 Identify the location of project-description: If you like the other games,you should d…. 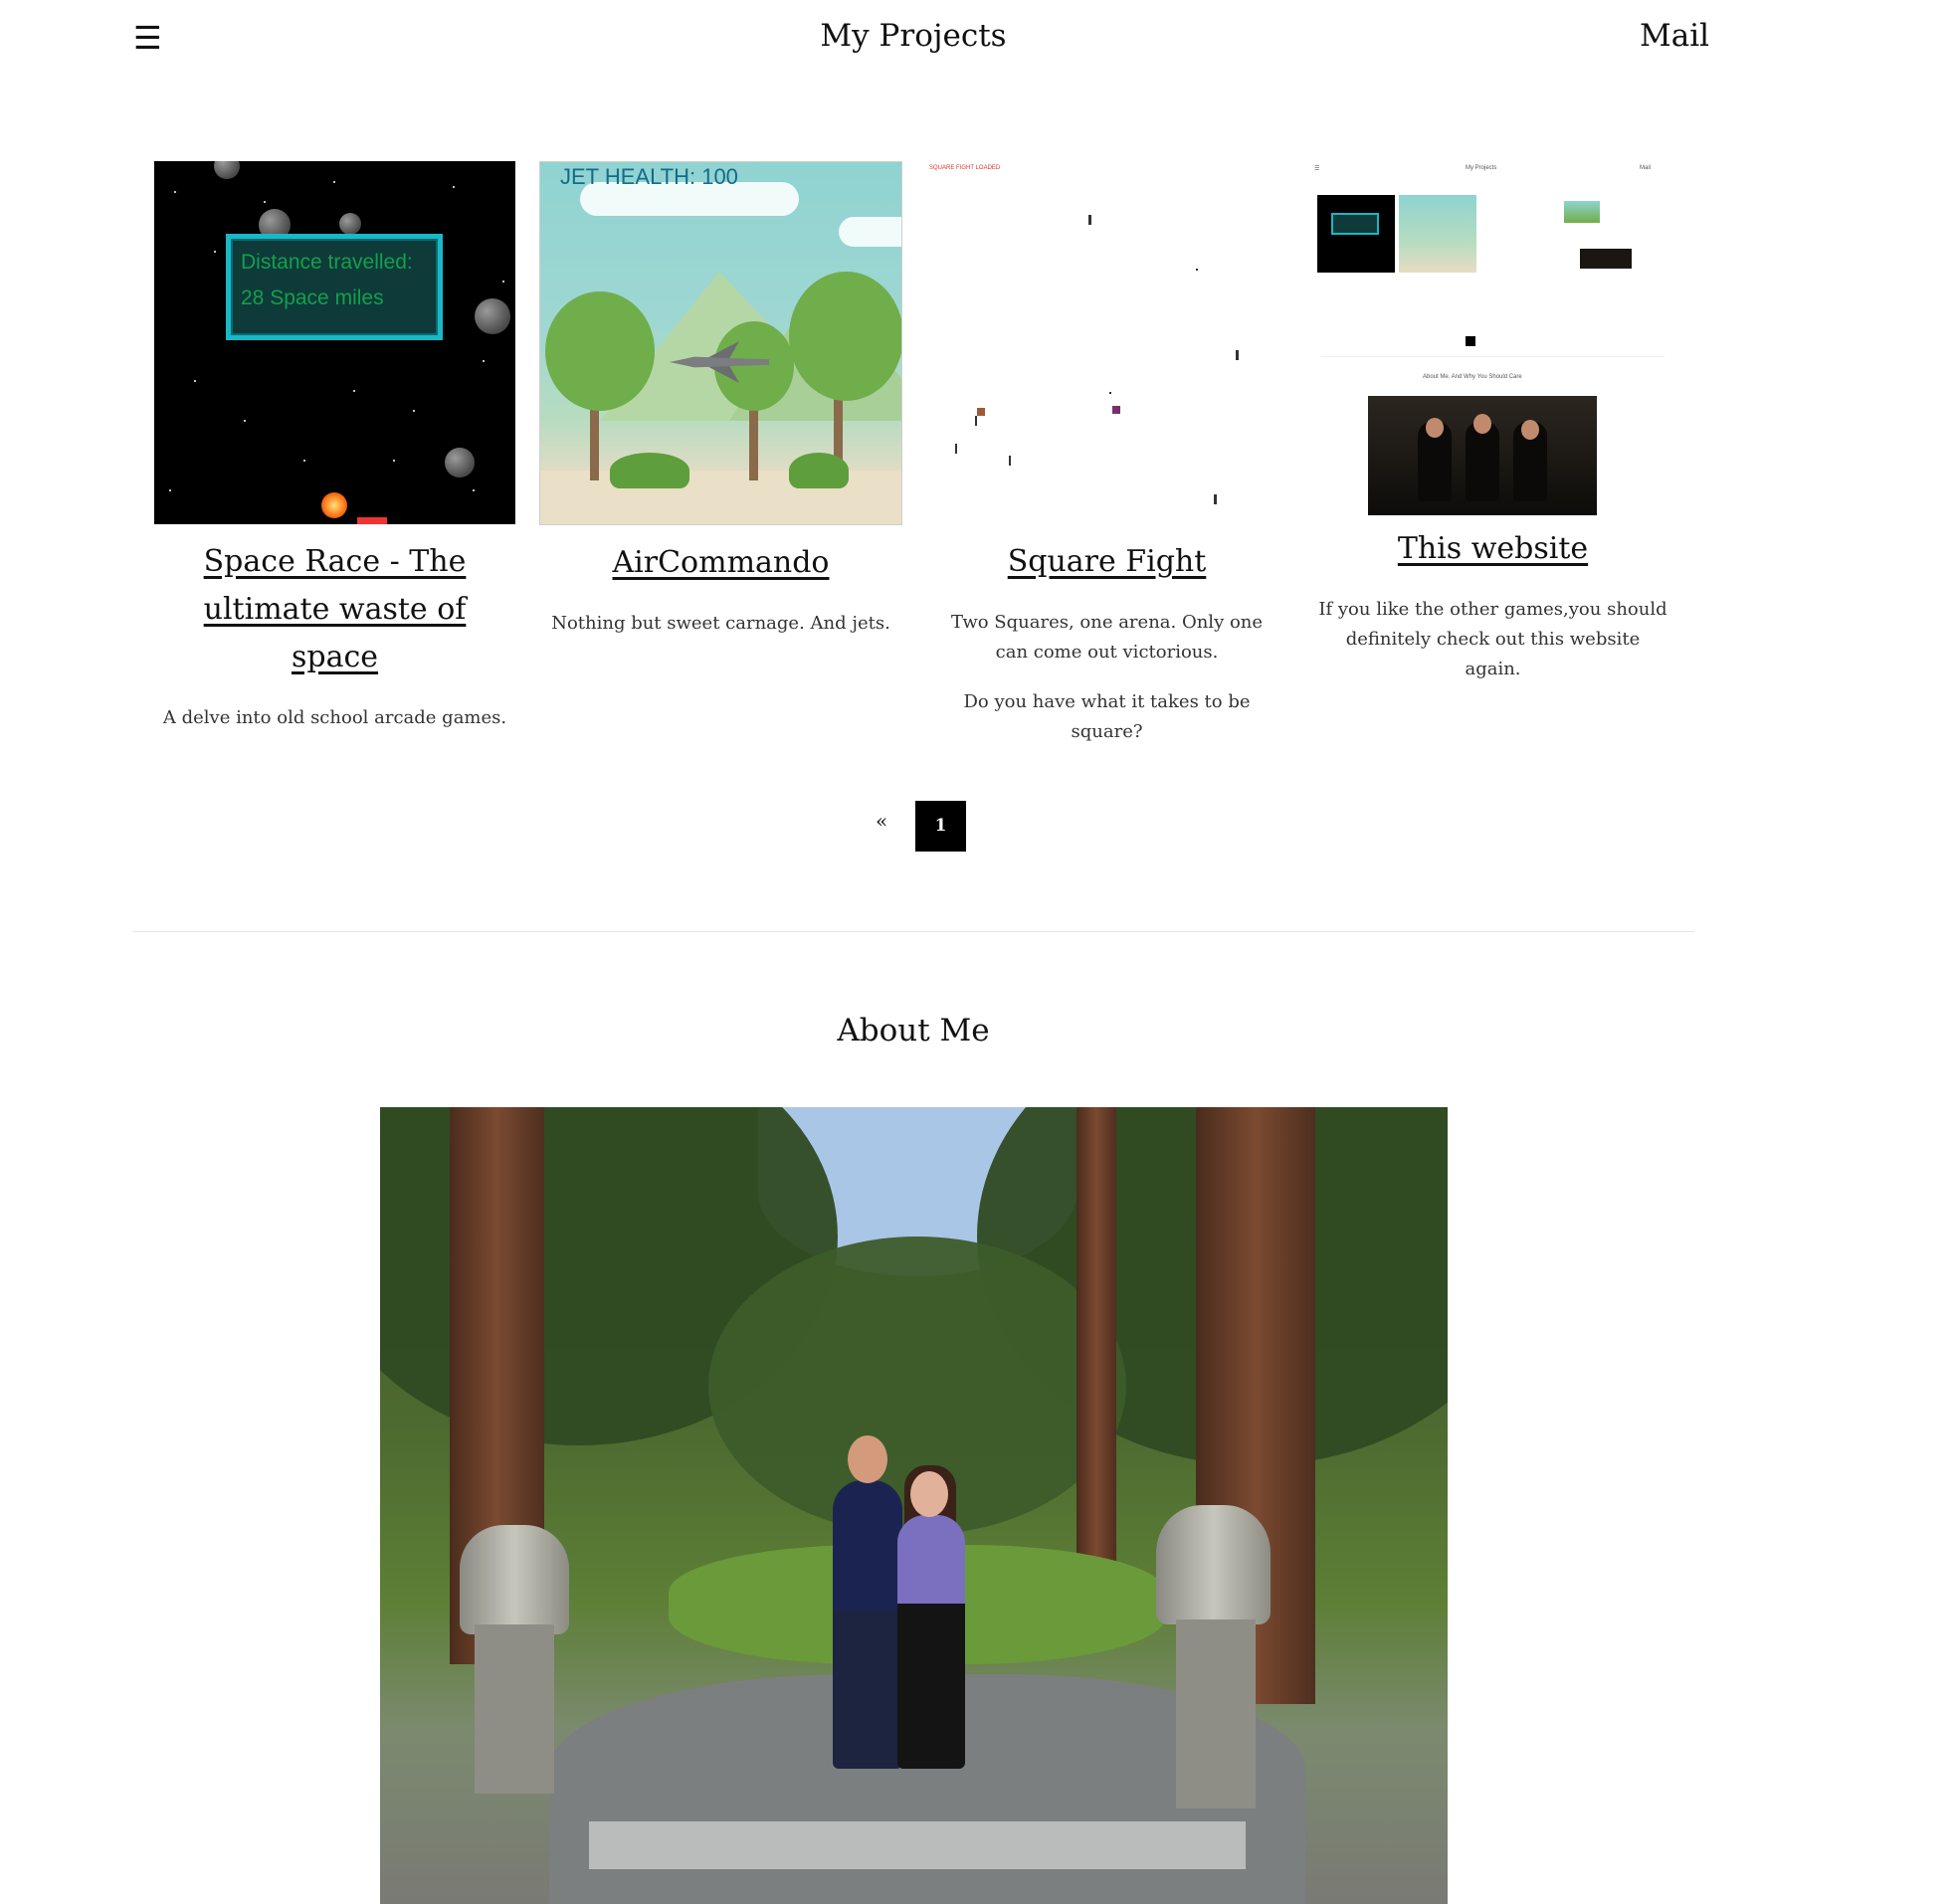
(1492, 639).